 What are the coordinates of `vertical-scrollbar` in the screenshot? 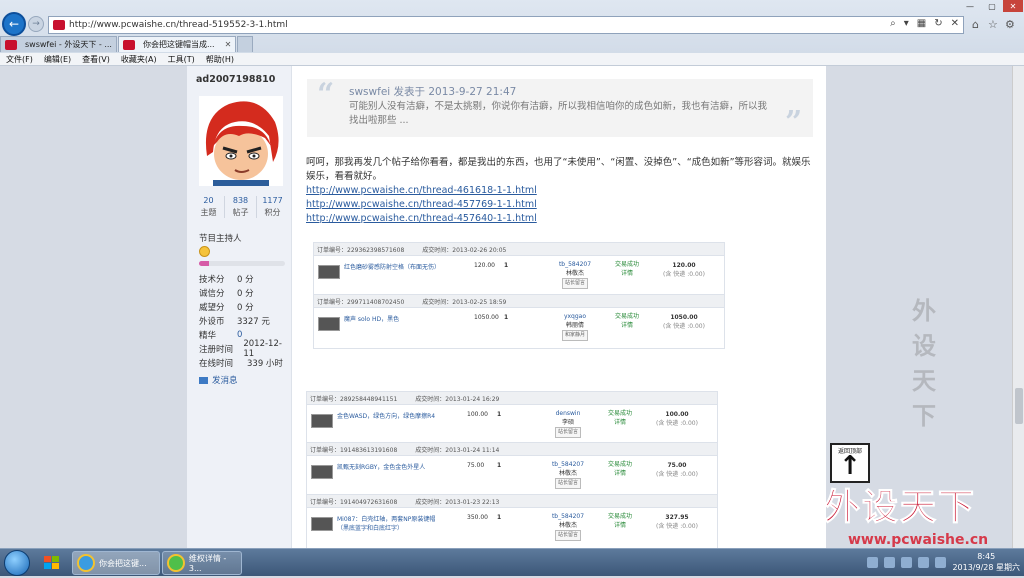 It's located at (1018, 307).